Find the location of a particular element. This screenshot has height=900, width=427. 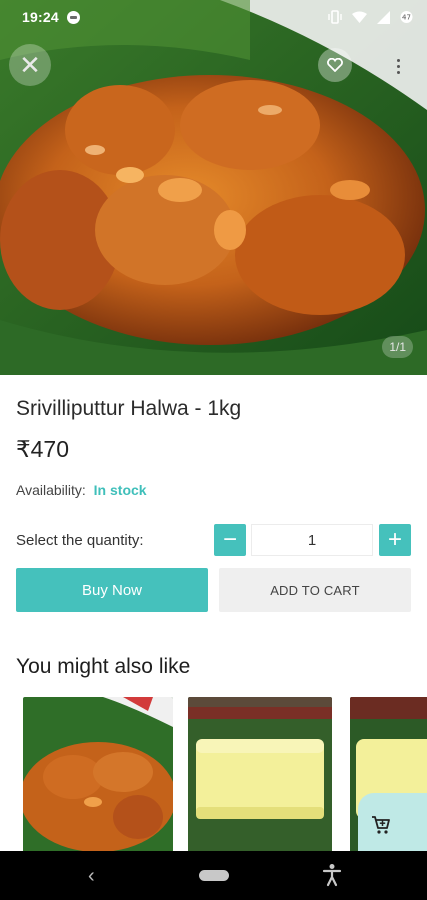

close-icon: ✕ is located at coordinates (30, 65).